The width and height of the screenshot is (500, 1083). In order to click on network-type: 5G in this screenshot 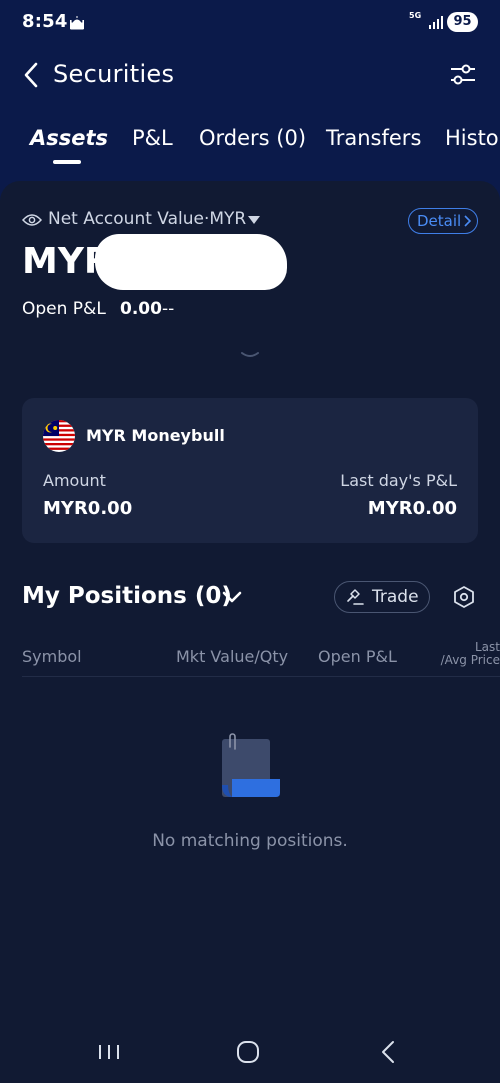, I will do `click(415, 15)`.